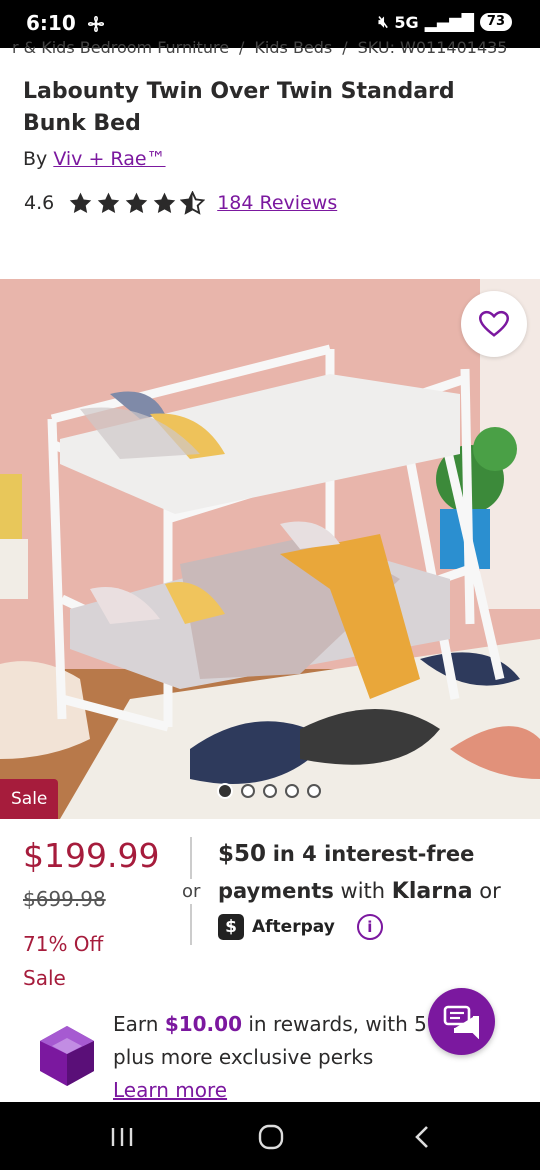 This screenshot has width=540, height=1170. I want to click on rating-row: 4.6 184 Reviews, so click(180, 203).